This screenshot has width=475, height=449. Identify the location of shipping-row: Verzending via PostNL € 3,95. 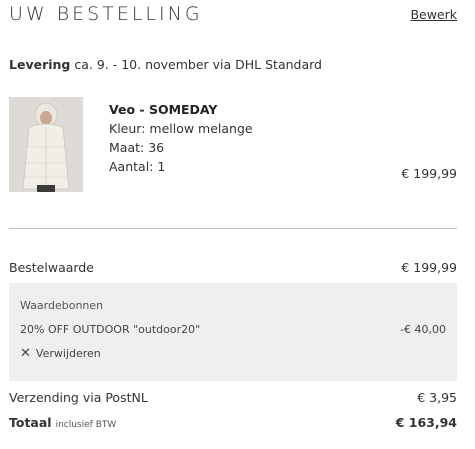
(233, 397).